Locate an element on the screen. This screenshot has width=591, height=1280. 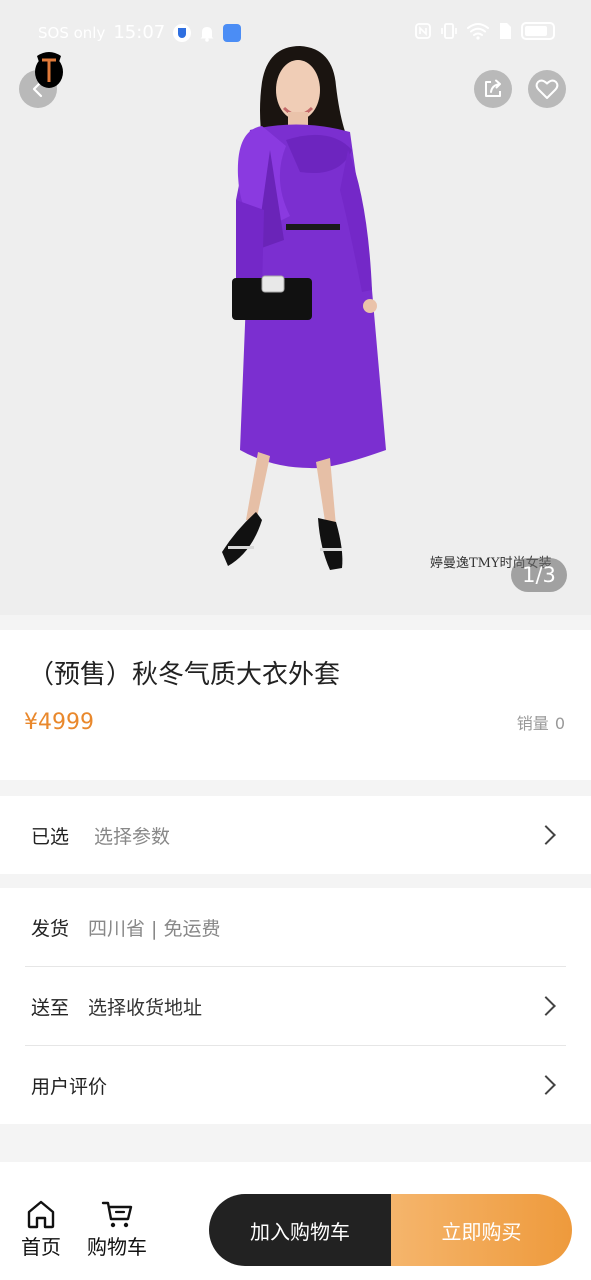
sales-label: 销量 is located at coordinates (532, 723).